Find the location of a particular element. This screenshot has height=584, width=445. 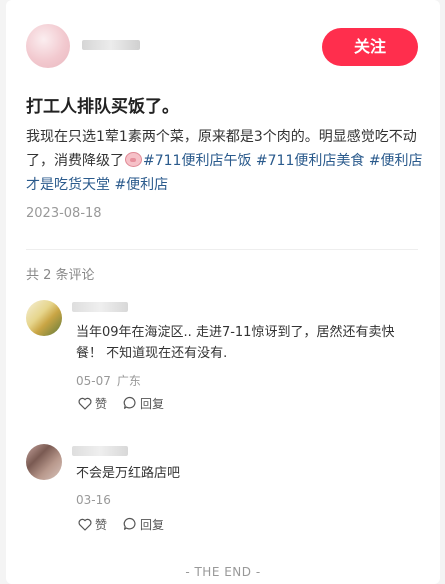

comments-count: 共 2 条评论 is located at coordinates (60, 275).